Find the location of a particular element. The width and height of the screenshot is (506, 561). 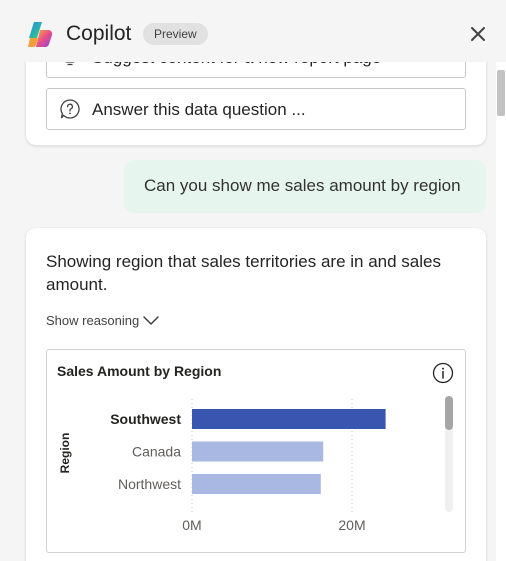

copilot-logo-icon is located at coordinates (40, 35).